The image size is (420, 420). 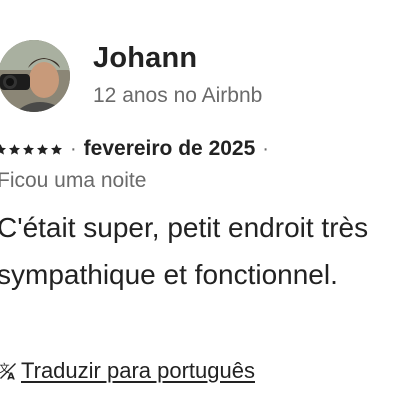 I want to click on svg-text: A, so click(x=11, y=376).